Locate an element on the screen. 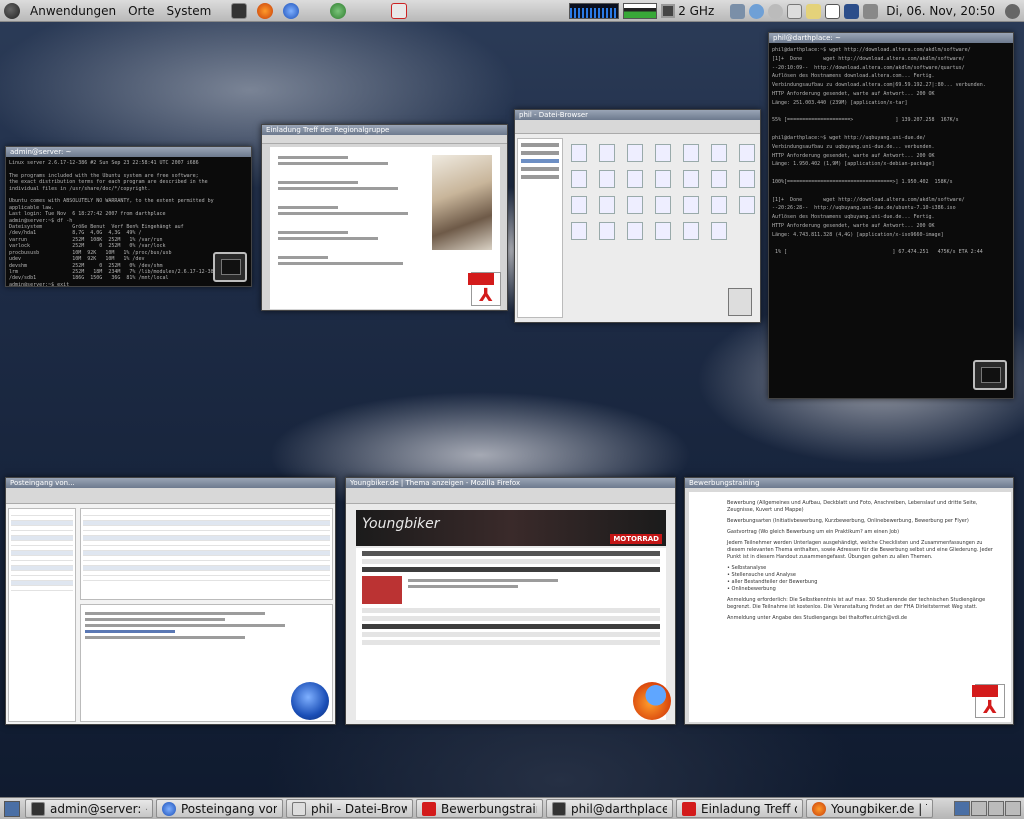  pdf-photo is located at coordinates (462, 202).